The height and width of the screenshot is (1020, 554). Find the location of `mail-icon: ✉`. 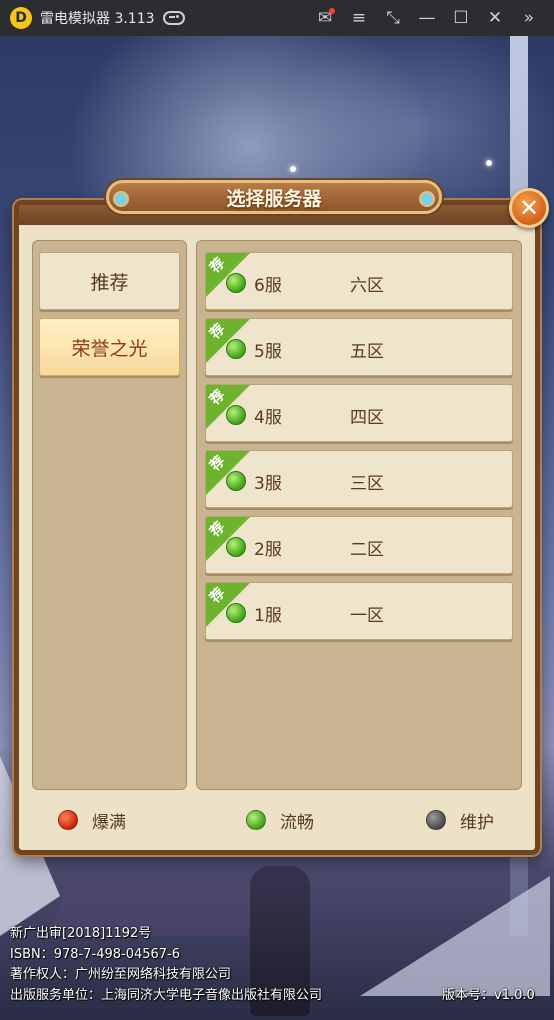

mail-icon: ✉ is located at coordinates (325, 18).